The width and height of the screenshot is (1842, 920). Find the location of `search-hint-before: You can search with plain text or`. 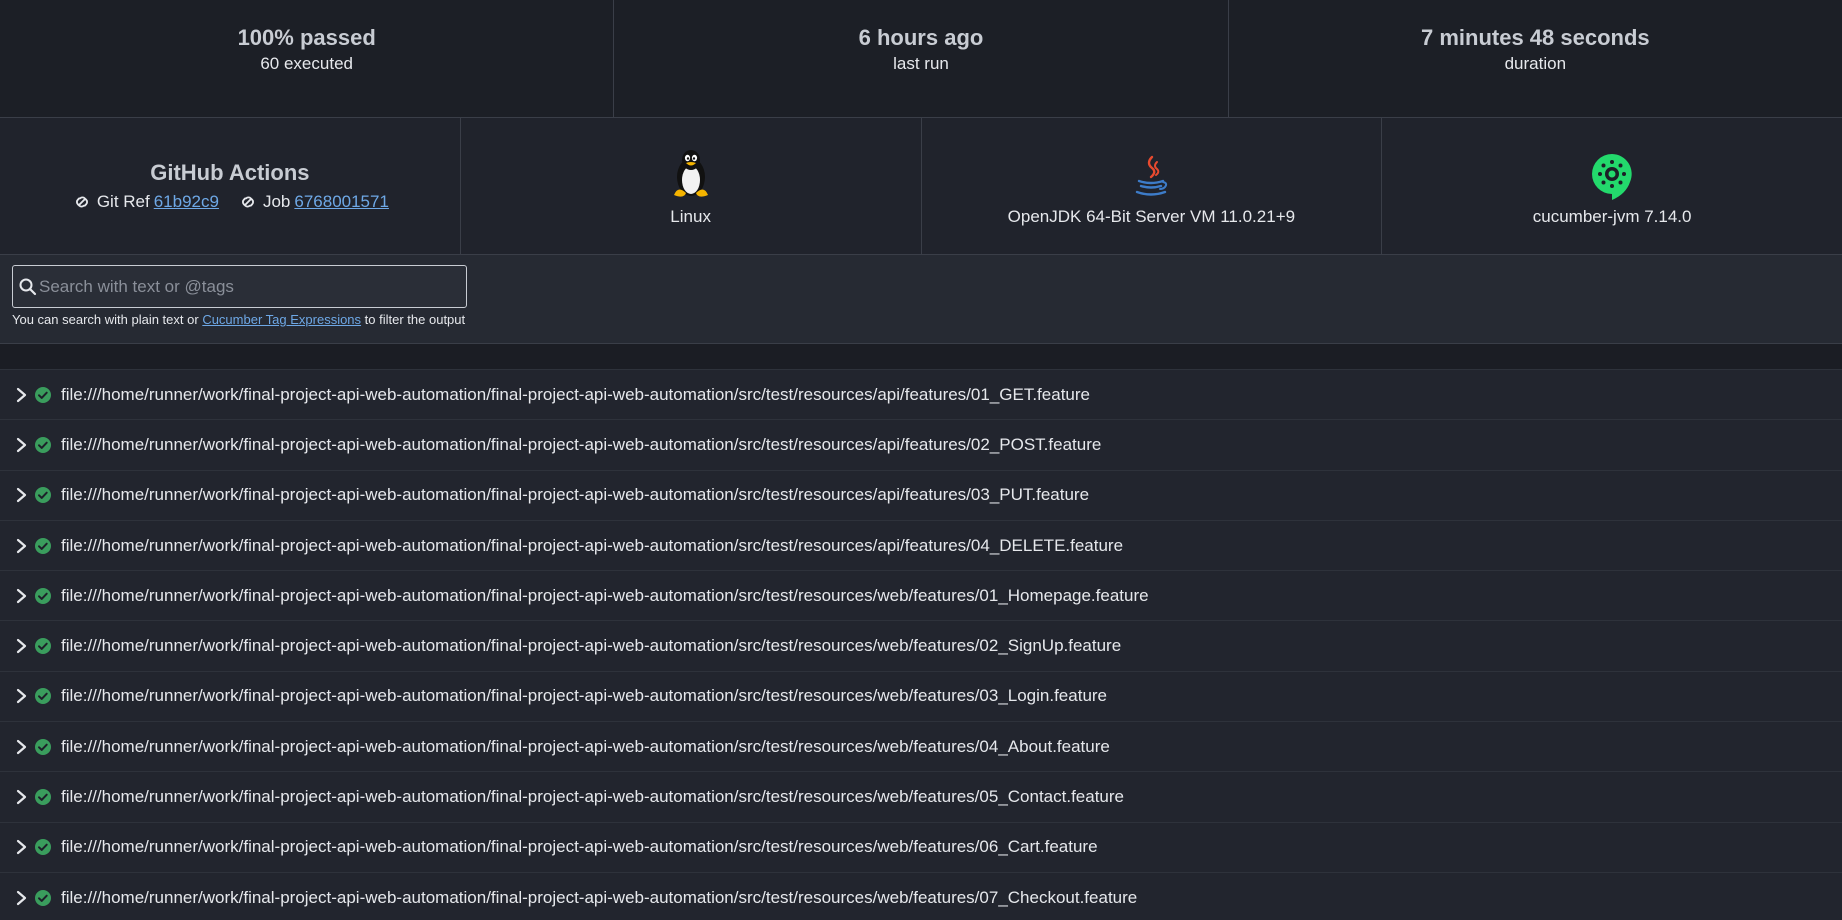

search-hint-before: You can search with plain text or is located at coordinates (105, 319).